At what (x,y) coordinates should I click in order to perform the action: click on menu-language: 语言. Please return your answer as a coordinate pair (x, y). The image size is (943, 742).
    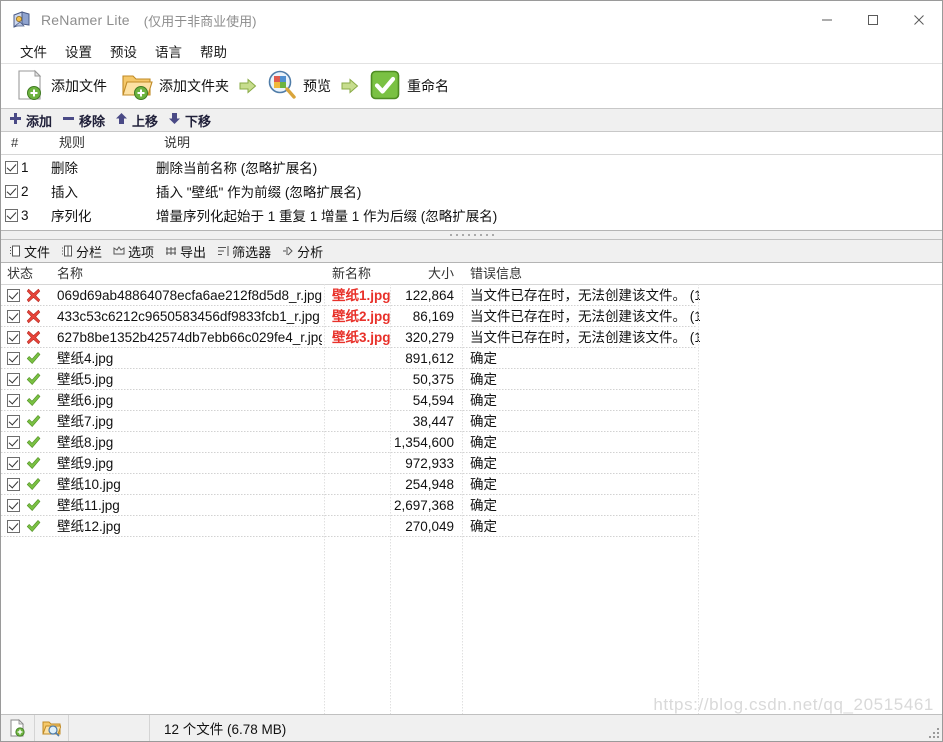
    Looking at the image, I should click on (168, 51).